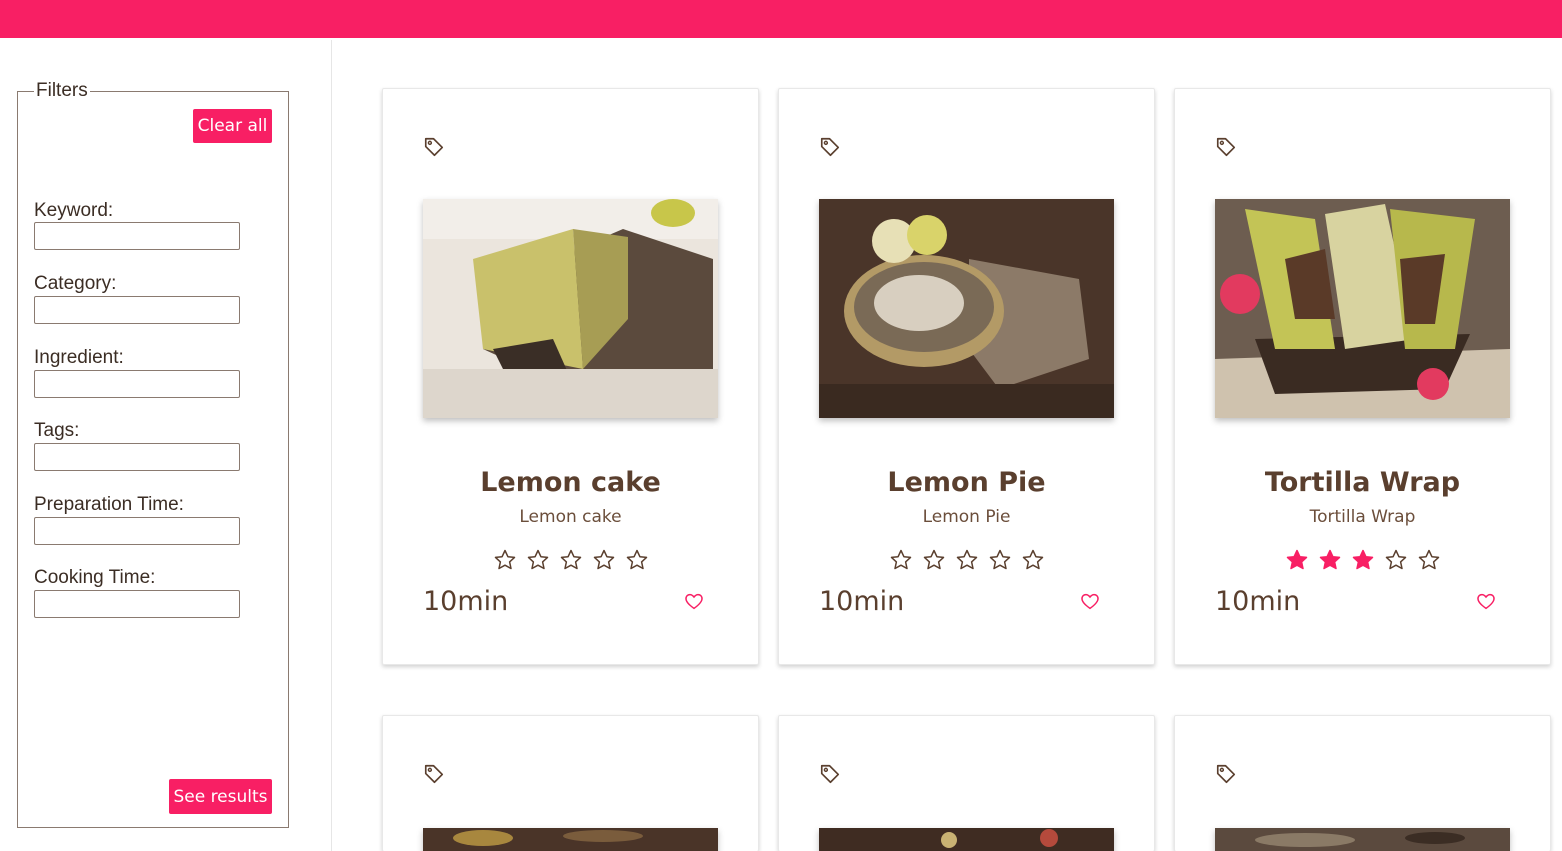 The height and width of the screenshot is (851, 1562). I want to click on cooking-time-input, so click(137, 604).